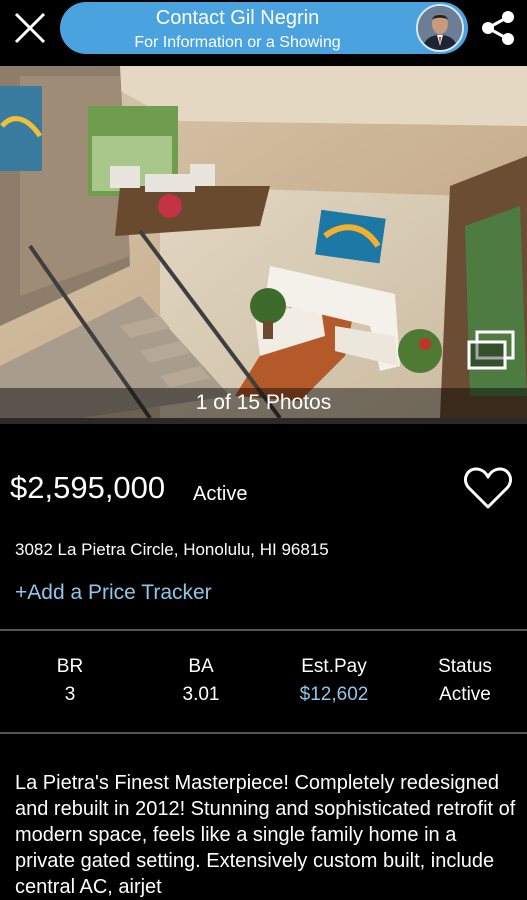 This screenshot has width=527, height=900. Describe the element at coordinates (237, 18) in the screenshot. I see `contact-title: Contact Gil Negrin` at that location.